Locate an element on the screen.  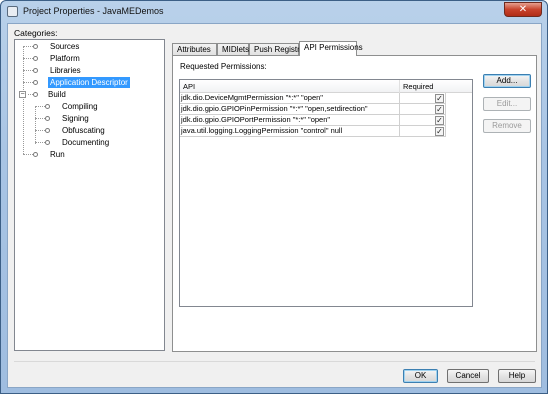
tab-midlets: MIDlets is located at coordinates (233, 49).